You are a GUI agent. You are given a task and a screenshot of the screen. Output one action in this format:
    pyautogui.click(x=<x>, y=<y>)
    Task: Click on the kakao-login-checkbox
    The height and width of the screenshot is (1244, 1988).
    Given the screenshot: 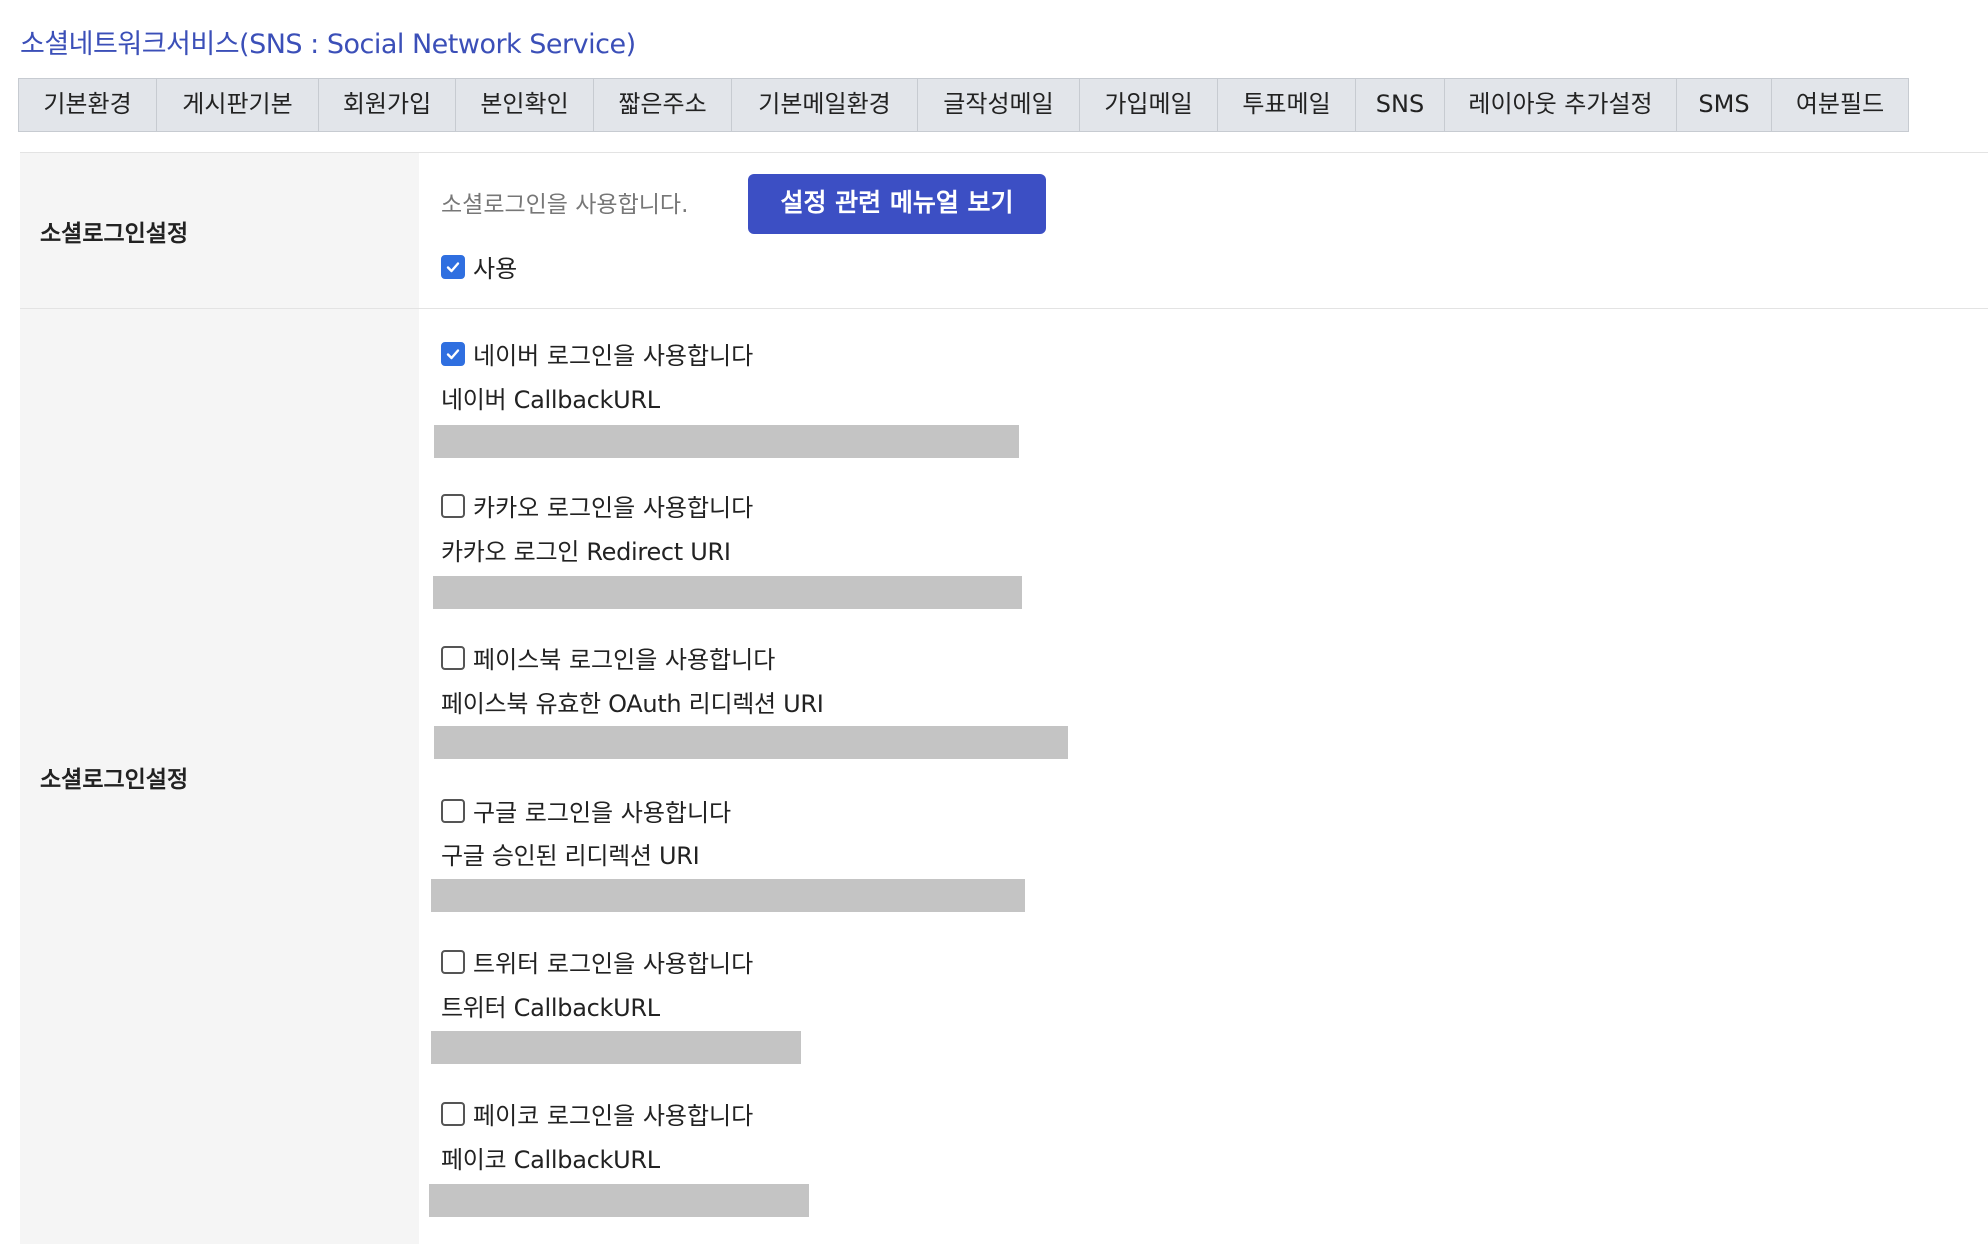 What is the action you would take?
    pyautogui.click(x=453, y=505)
    